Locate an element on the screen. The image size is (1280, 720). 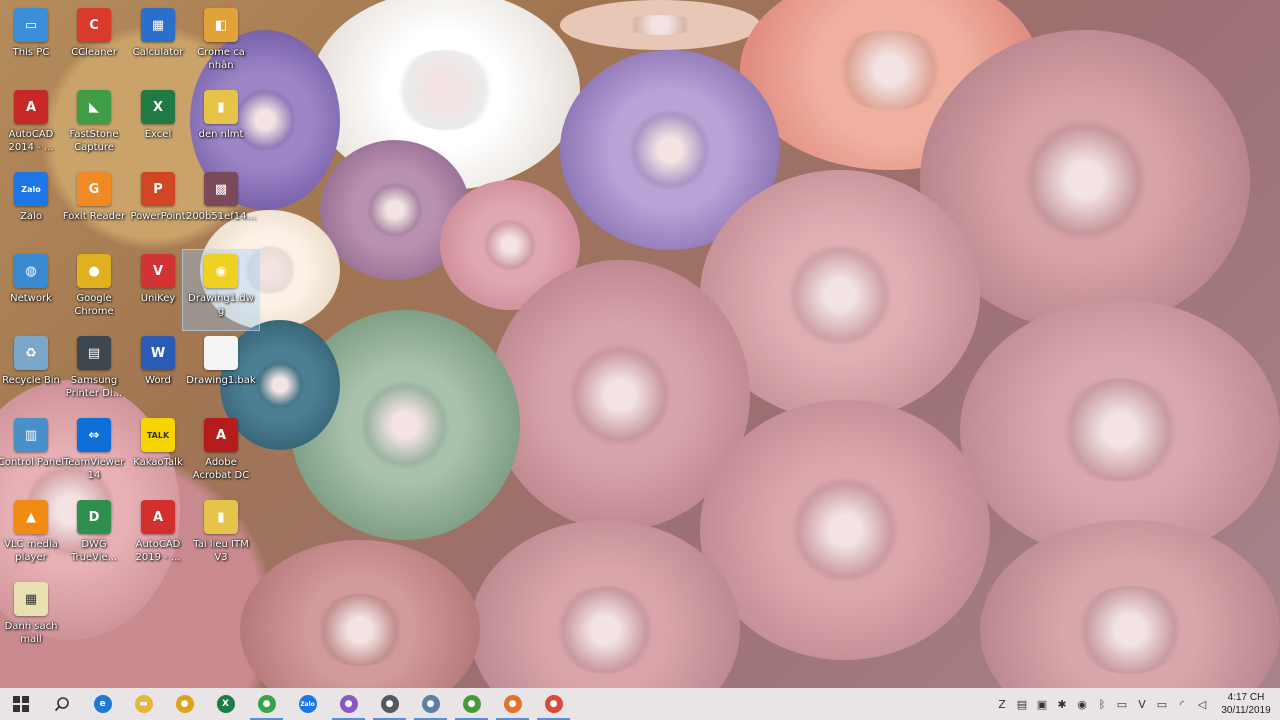
keyboard-tray-icon: ▭ is located at coordinates (1122, 704).